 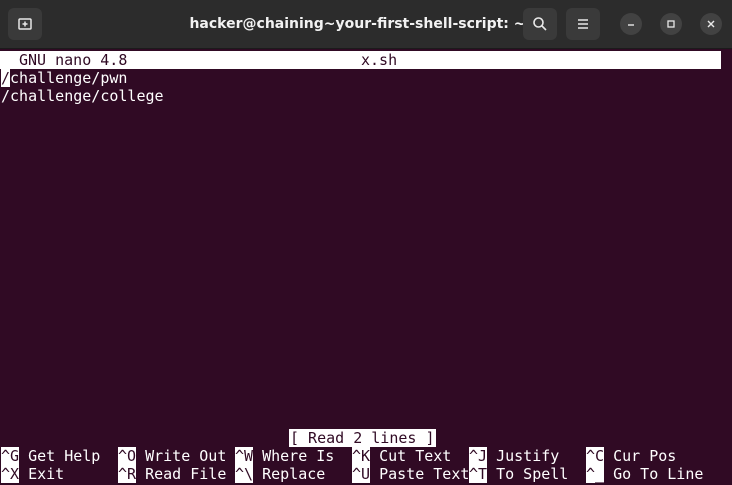 What do you see at coordinates (10, 474) in the screenshot?
I see `shortcut-key: ^X` at bounding box center [10, 474].